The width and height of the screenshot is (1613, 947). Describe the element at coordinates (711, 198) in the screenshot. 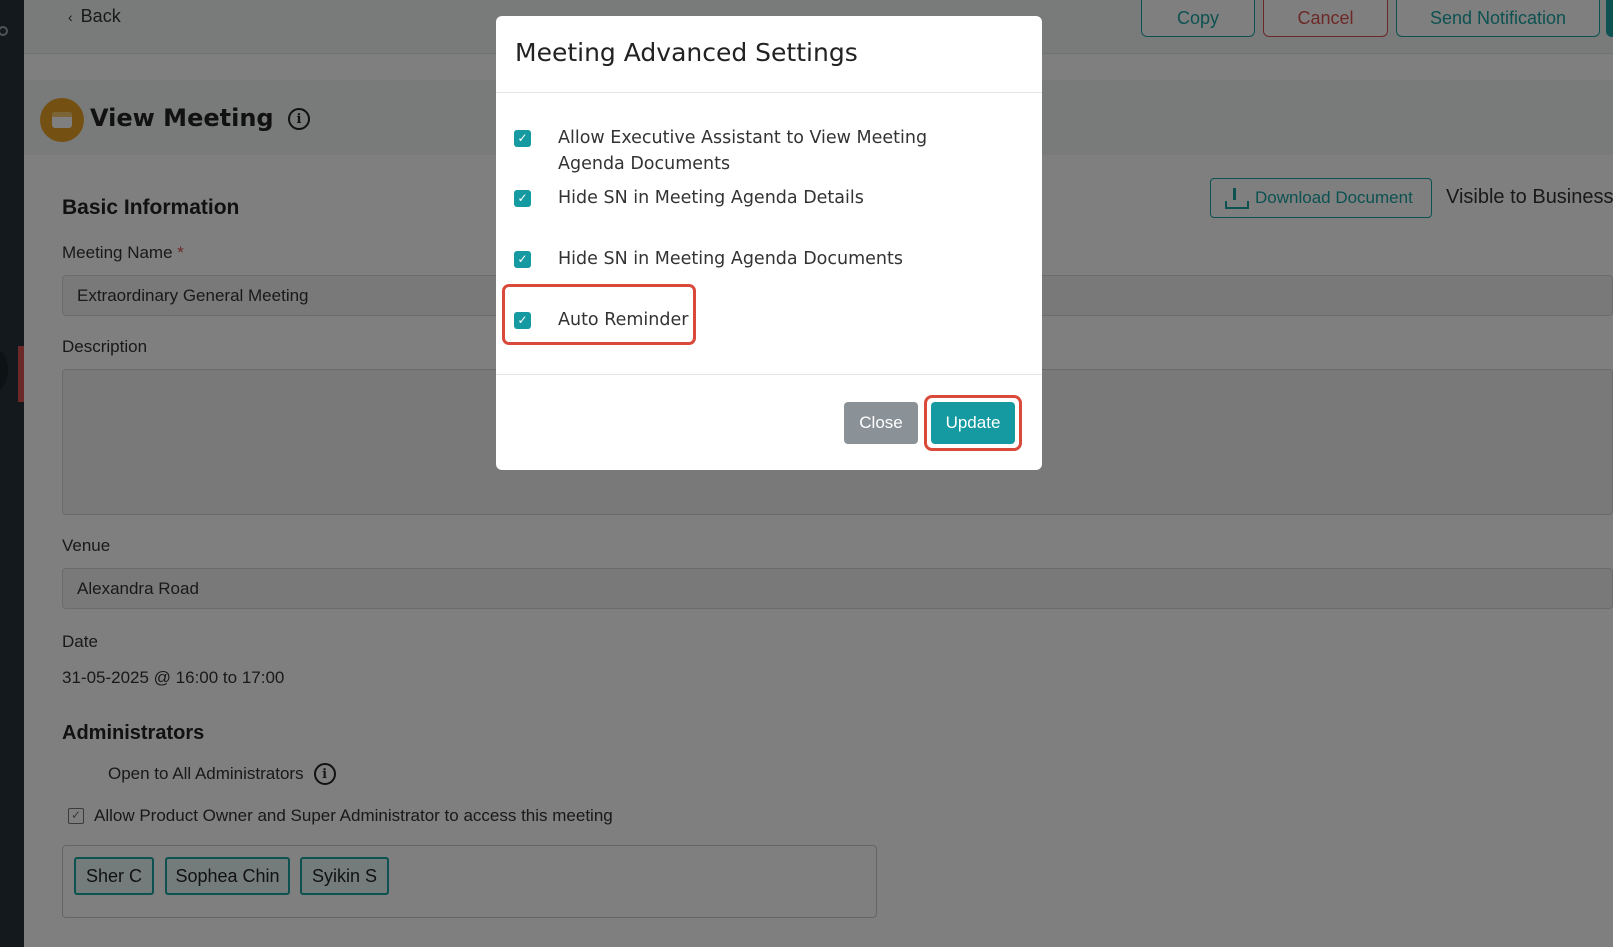

I see `option-label: Hide SN in Meeting Agenda Details` at that location.